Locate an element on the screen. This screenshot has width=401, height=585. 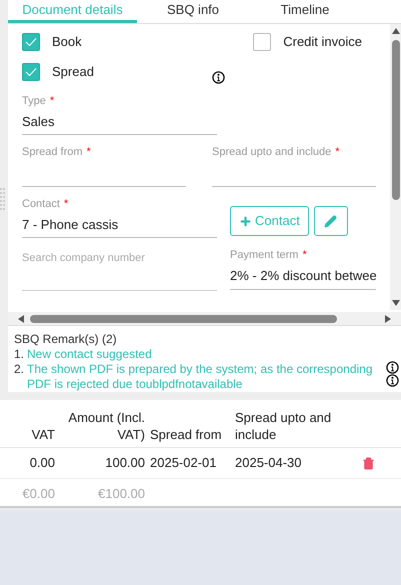
list-number: 1. is located at coordinates (19, 354).